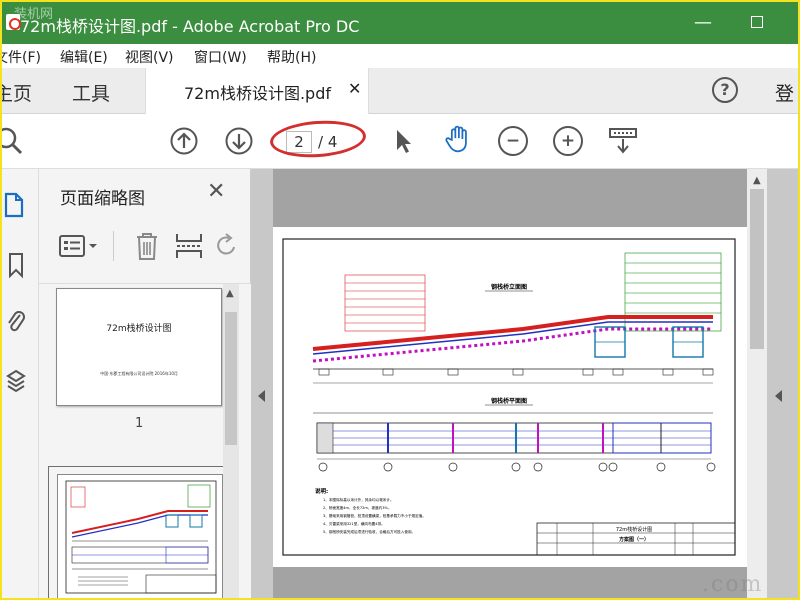 The height and width of the screenshot is (600, 800). What do you see at coordinates (84, 57) in the screenshot?
I see `menu-edit: 编辑(E)` at bounding box center [84, 57].